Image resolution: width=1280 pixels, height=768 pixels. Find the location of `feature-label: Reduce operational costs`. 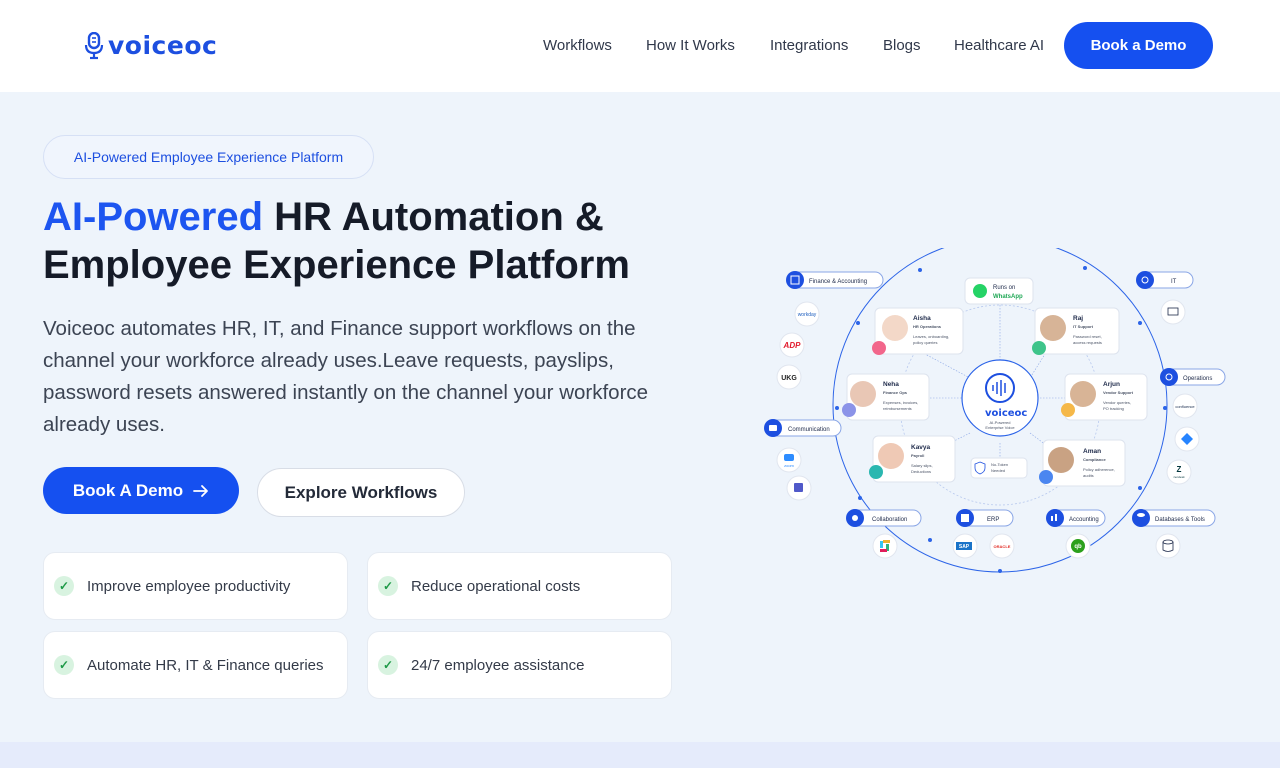

feature-label: Reduce operational costs is located at coordinates (496, 586).